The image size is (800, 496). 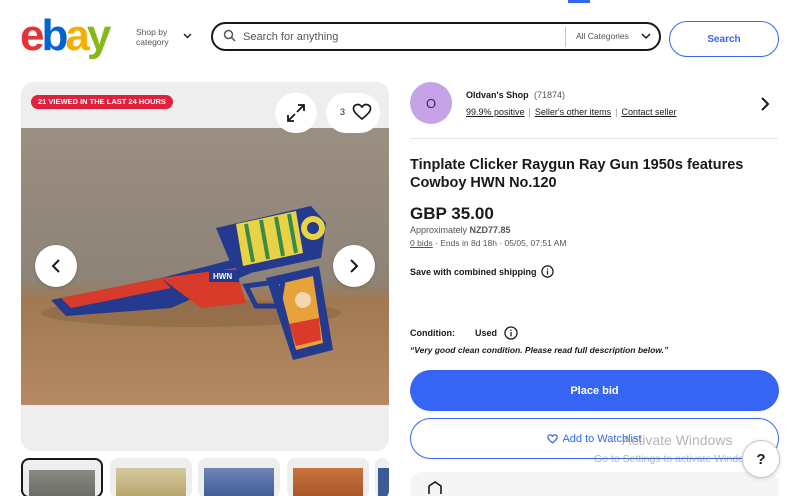 I want to click on combined-shipping: Save with combined shipping, so click(x=482, y=271).